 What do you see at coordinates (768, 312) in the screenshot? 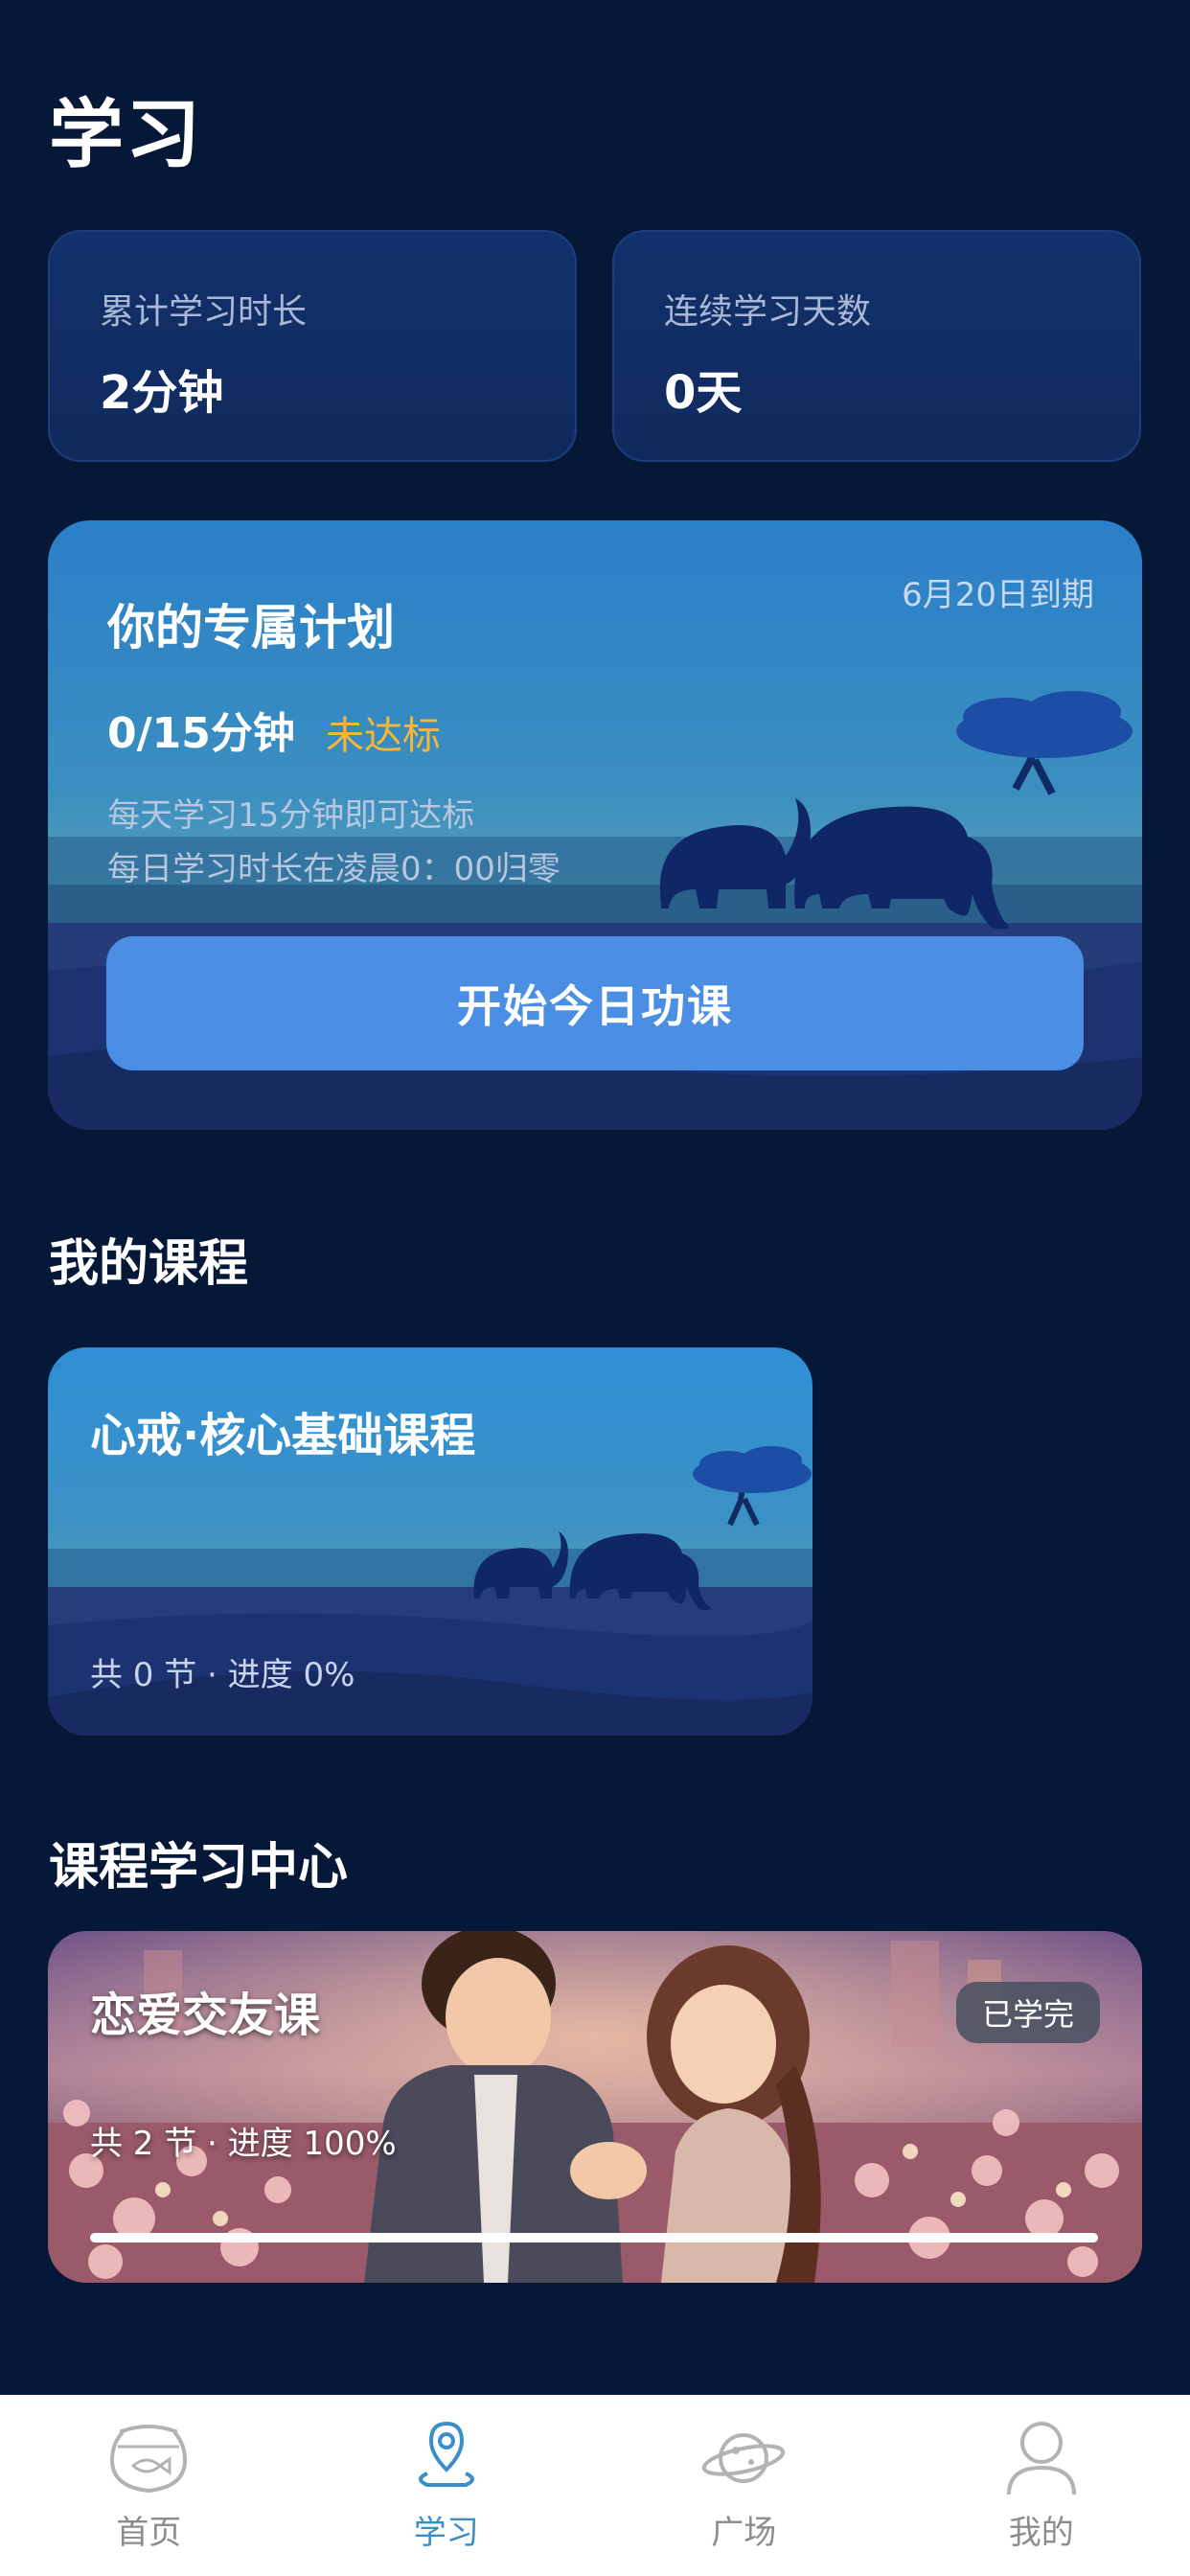
I see `streak-days-label: 连续学习天数` at bounding box center [768, 312].